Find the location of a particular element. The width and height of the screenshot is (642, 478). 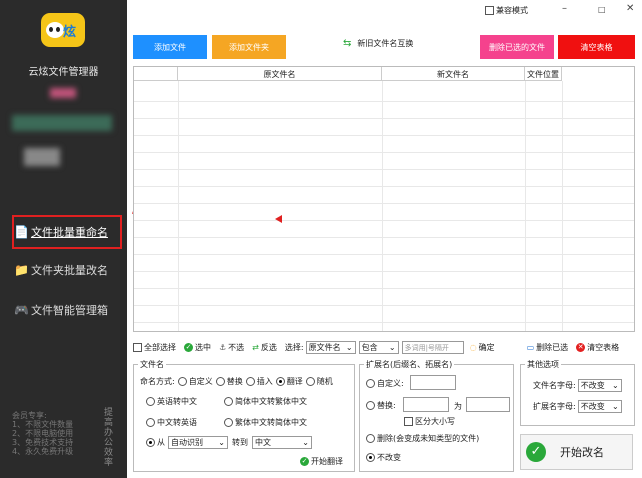

header-location: 文件位置 is located at coordinates (543, 74).